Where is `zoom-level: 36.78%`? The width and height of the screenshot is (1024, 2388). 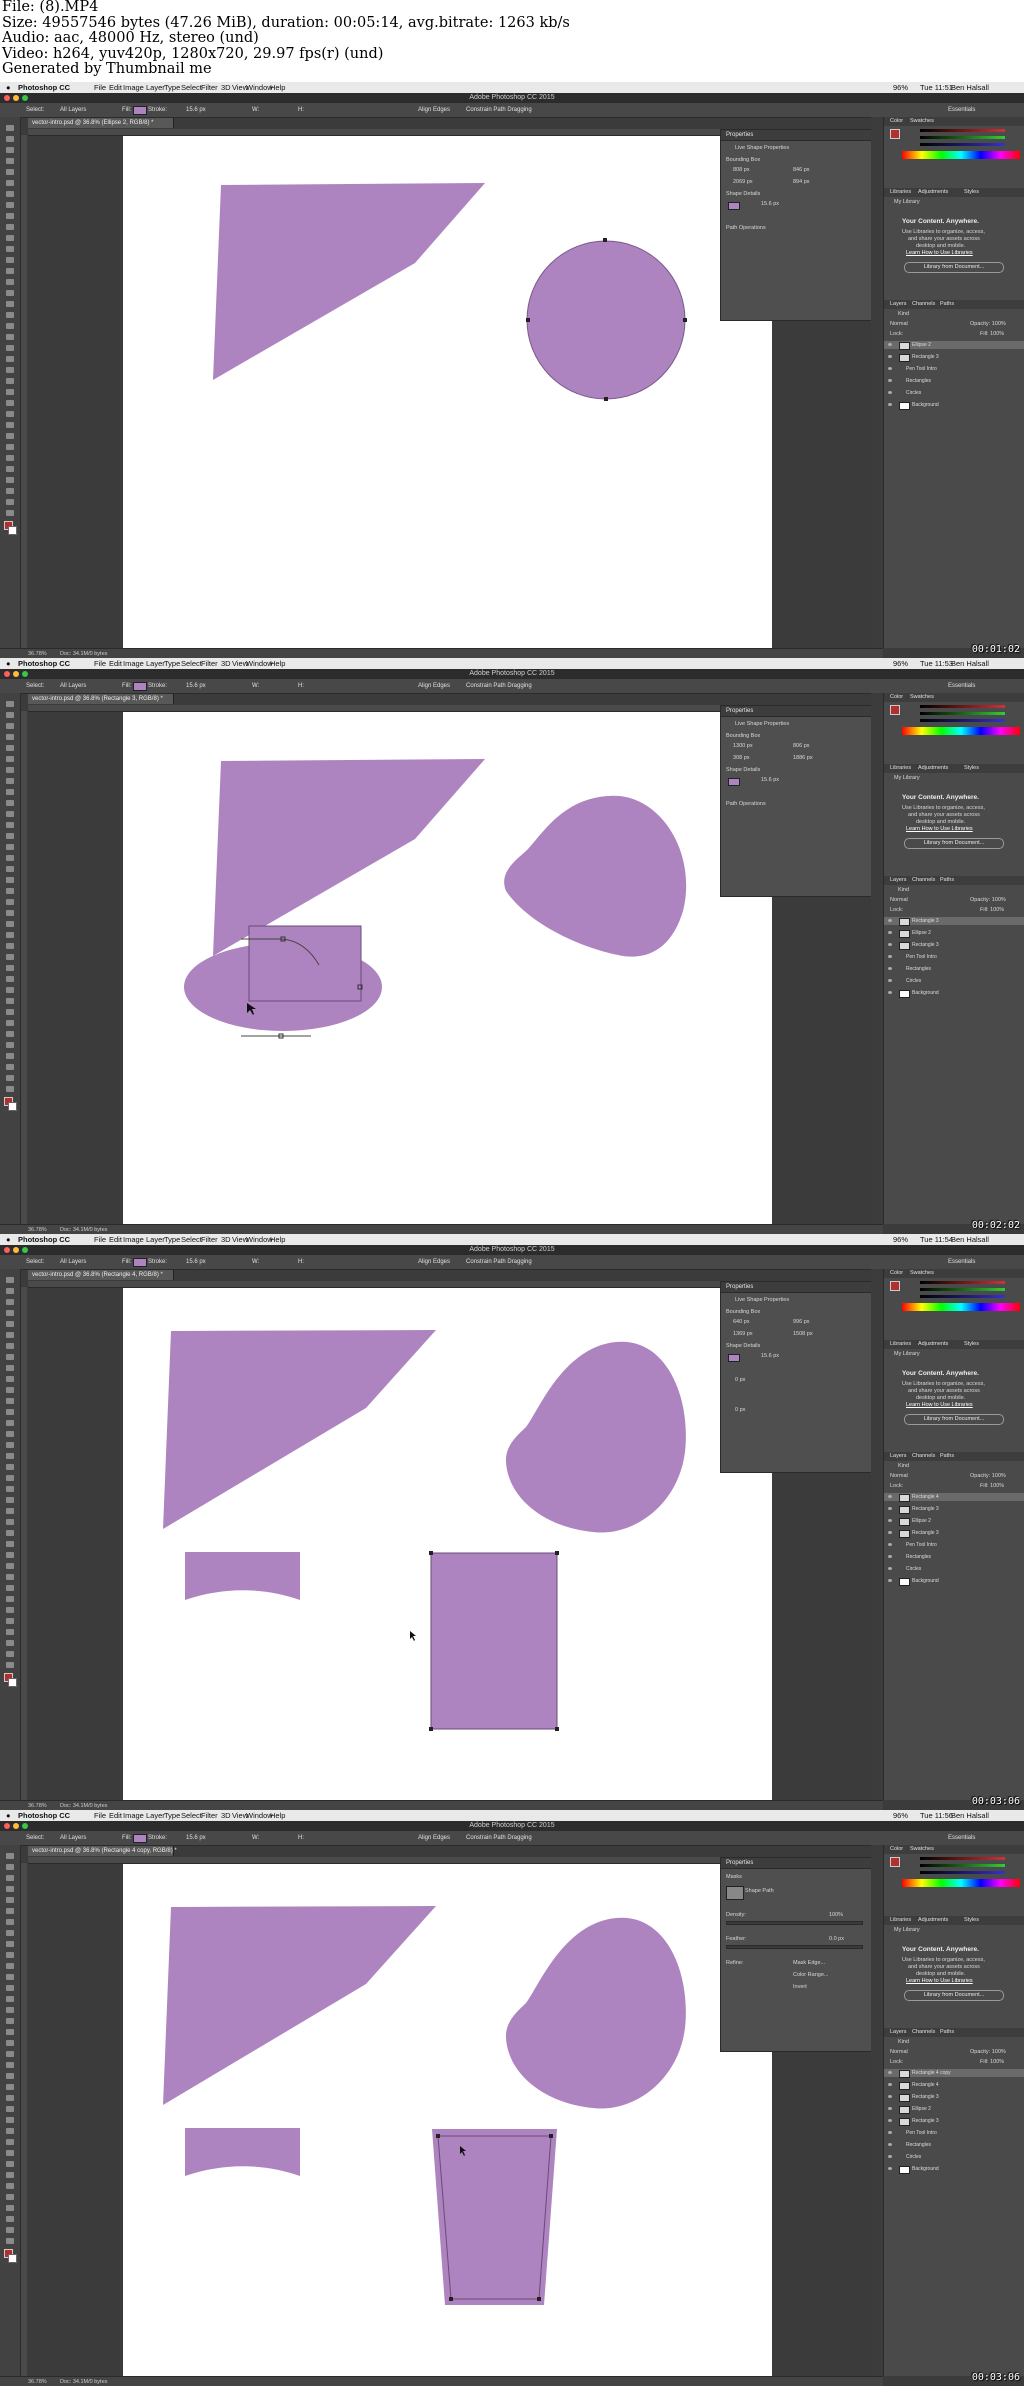
zoom-level: 36.78% is located at coordinates (37, 654).